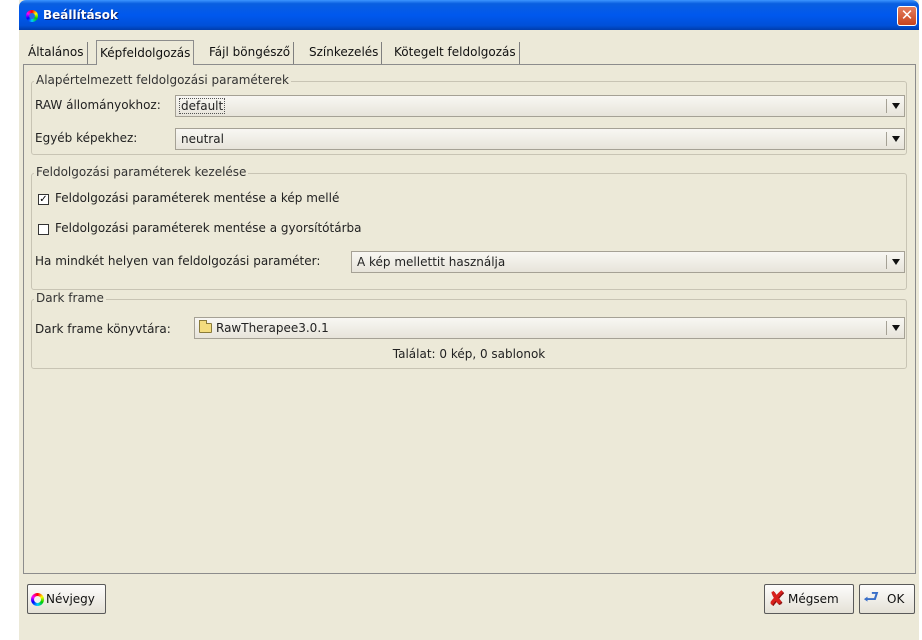  What do you see at coordinates (202, 106) in the screenshot?
I see `raw-profile-value: default` at bounding box center [202, 106].